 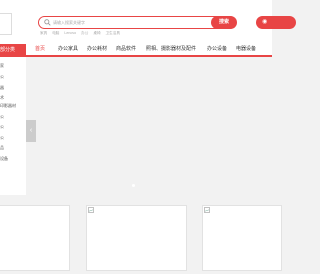 I want to click on cart-button: ◉, so click(x=276, y=22).